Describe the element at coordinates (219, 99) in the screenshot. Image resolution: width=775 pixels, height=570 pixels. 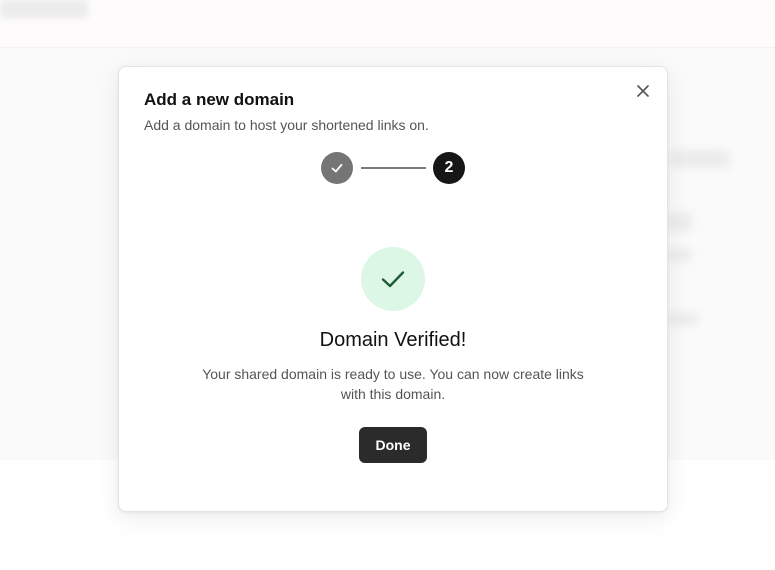
I see `modal-title: Add a new domain` at that location.